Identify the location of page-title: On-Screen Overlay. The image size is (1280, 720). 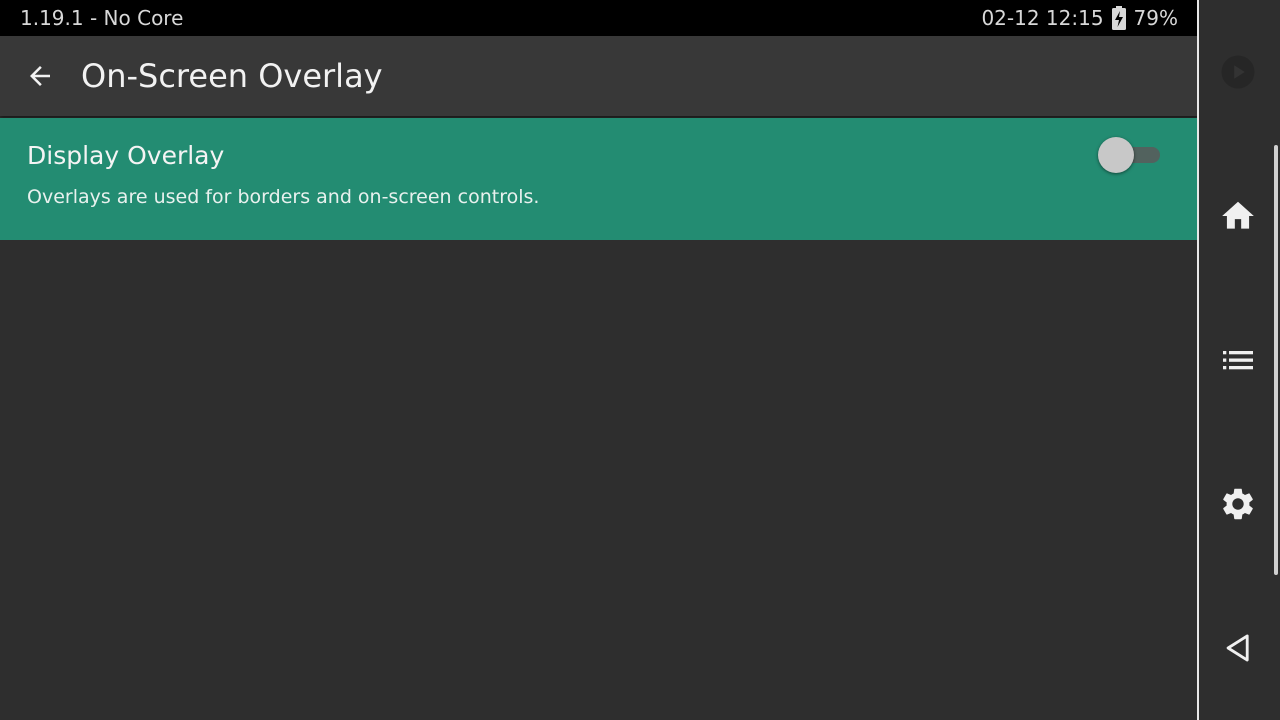
(232, 76).